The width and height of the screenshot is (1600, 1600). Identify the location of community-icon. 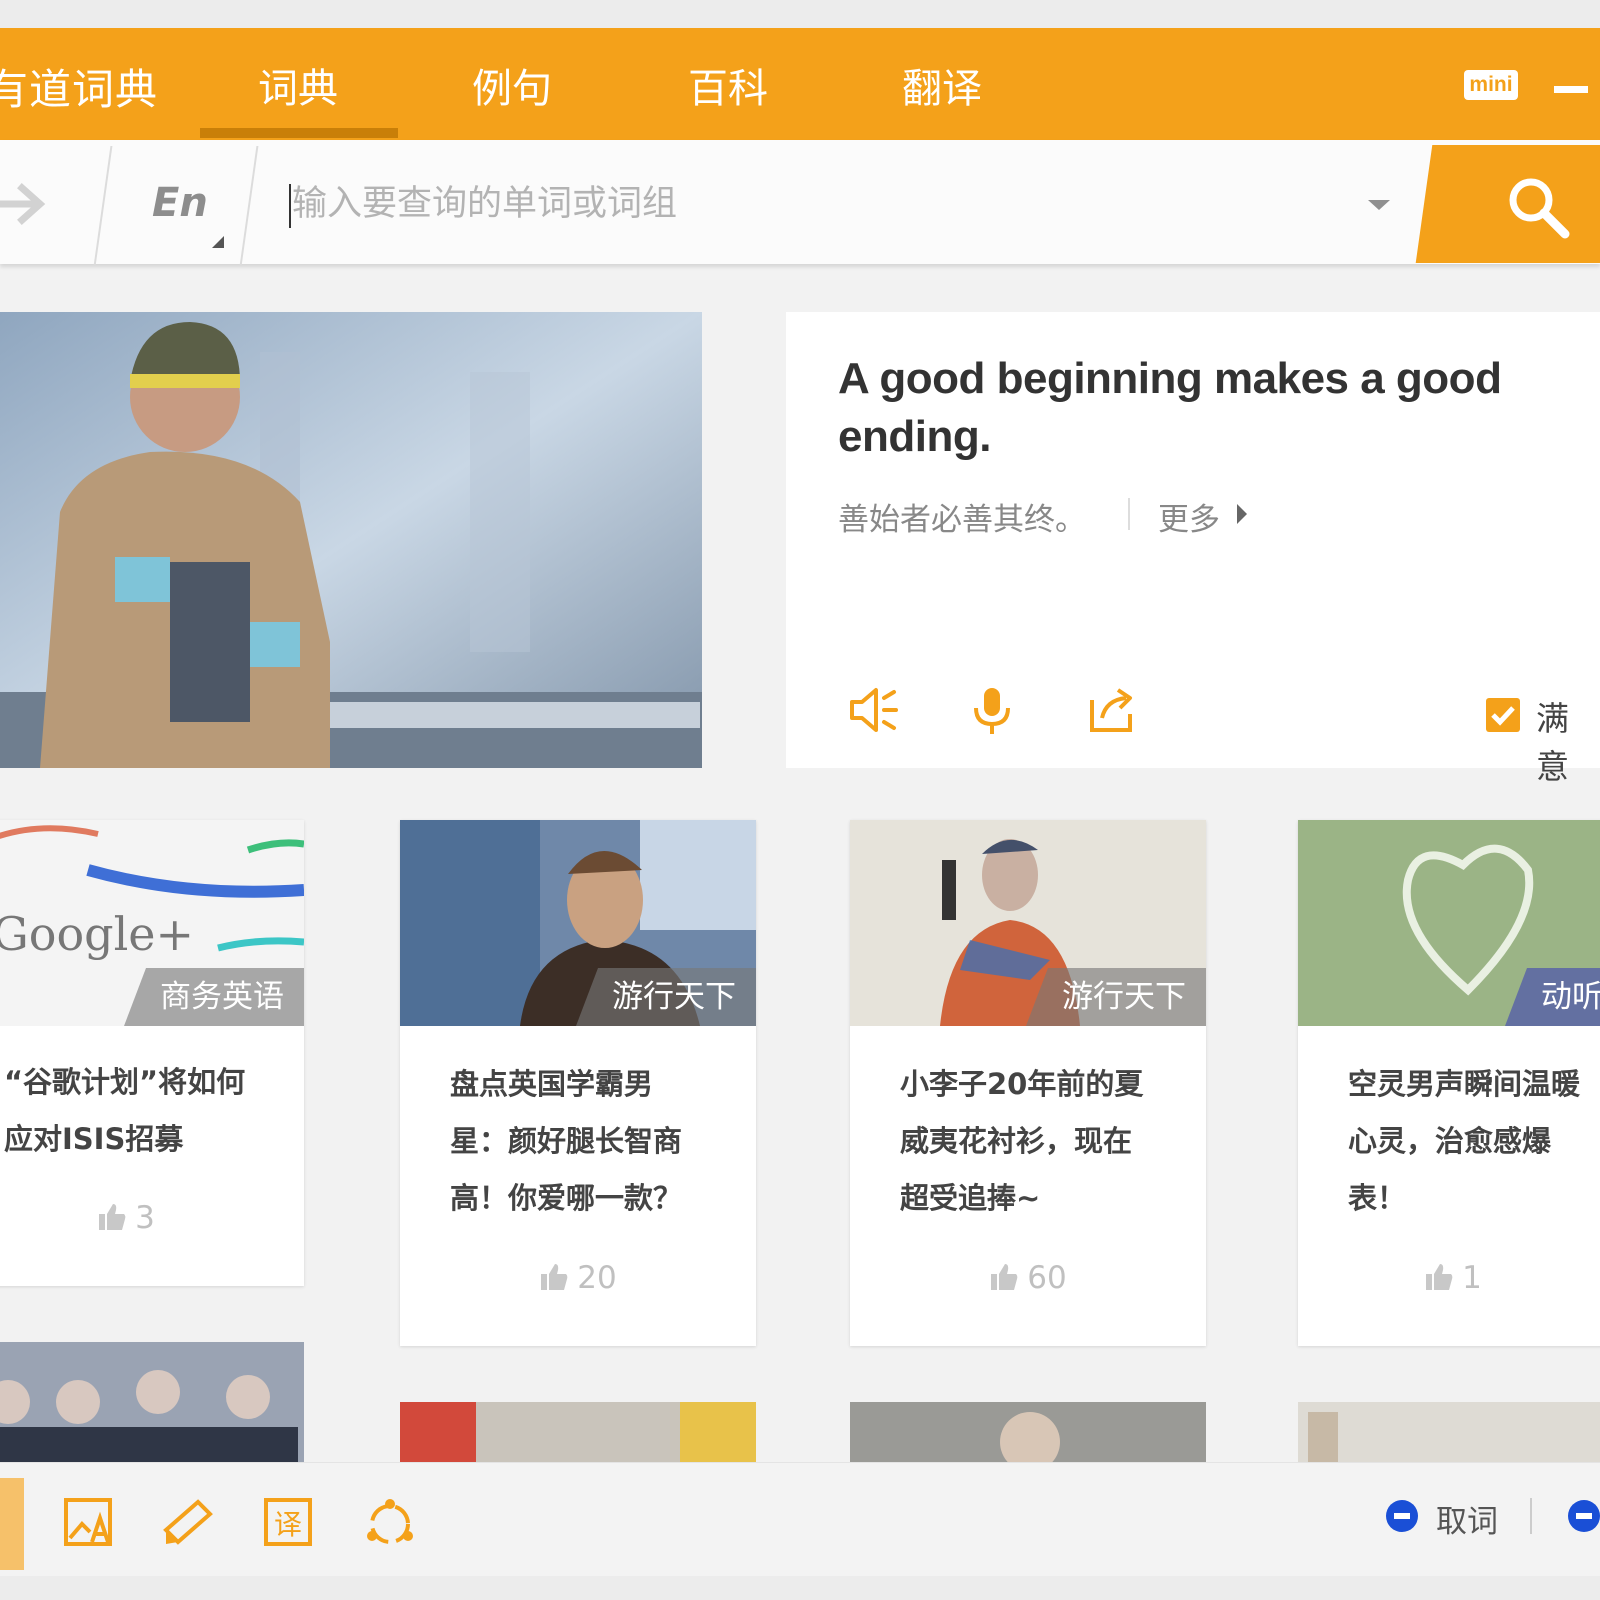
(390, 1522).